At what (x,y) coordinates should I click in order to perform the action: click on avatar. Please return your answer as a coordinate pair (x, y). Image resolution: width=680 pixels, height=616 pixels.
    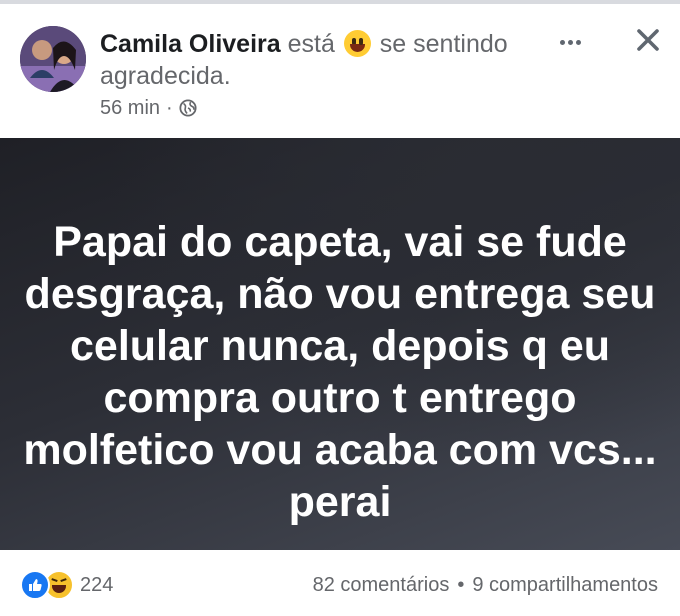
    Looking at the image, I should click on (53, 59).